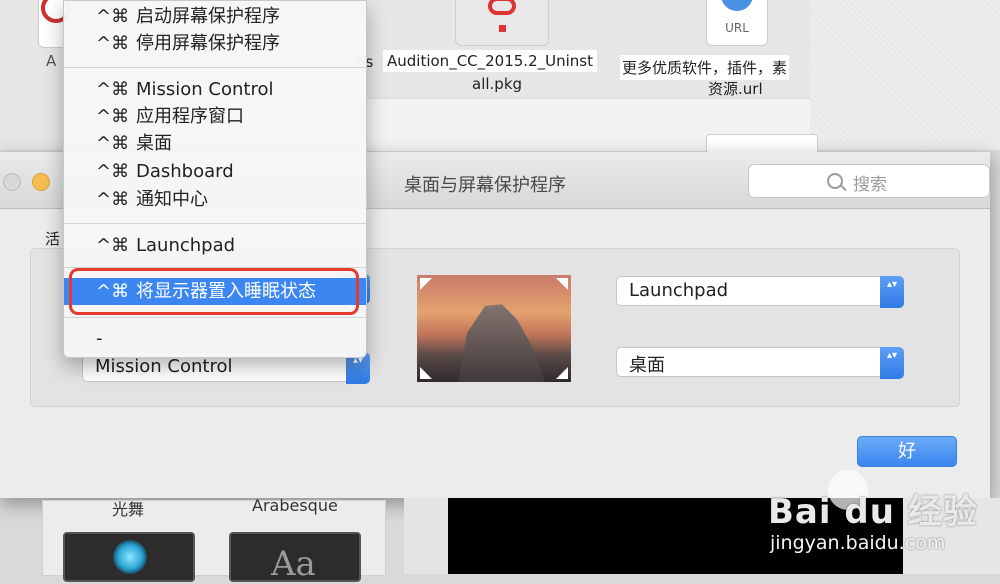 The image size is (1000, 584). I want to click on screen-saver-label: 光舞, so click(128, 508).